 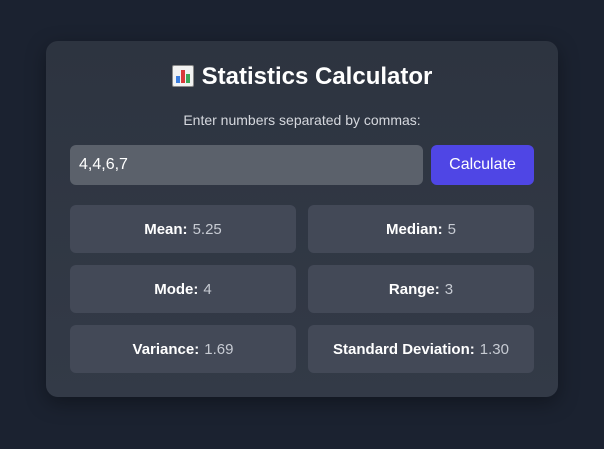 What do you see at coordinates (494, 349) in the screenshot?
I see `standard-deviation-value: 1.30` at bounding box center [494, 349].